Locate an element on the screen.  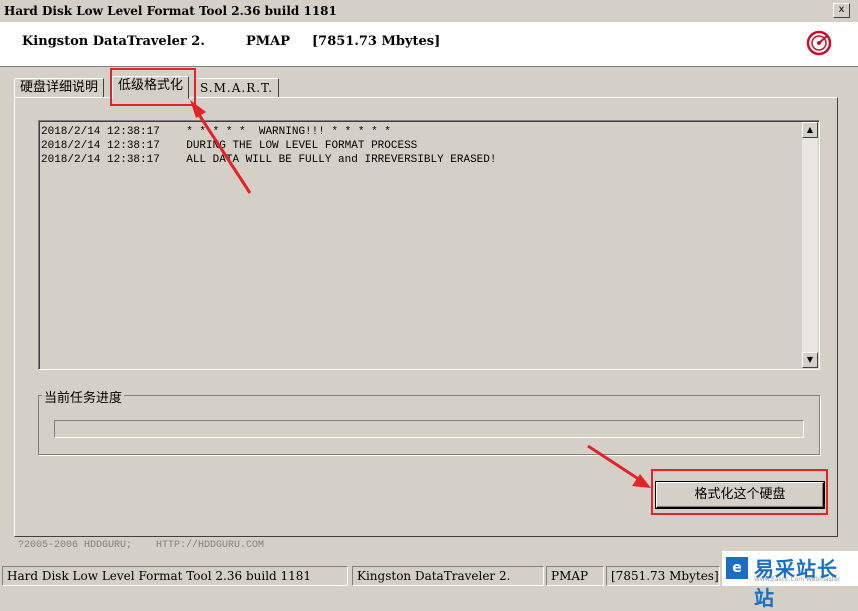
site-watermark: e 易采站长站 Www.Easck.Com Webmaster is located at coordinates (790, 580).